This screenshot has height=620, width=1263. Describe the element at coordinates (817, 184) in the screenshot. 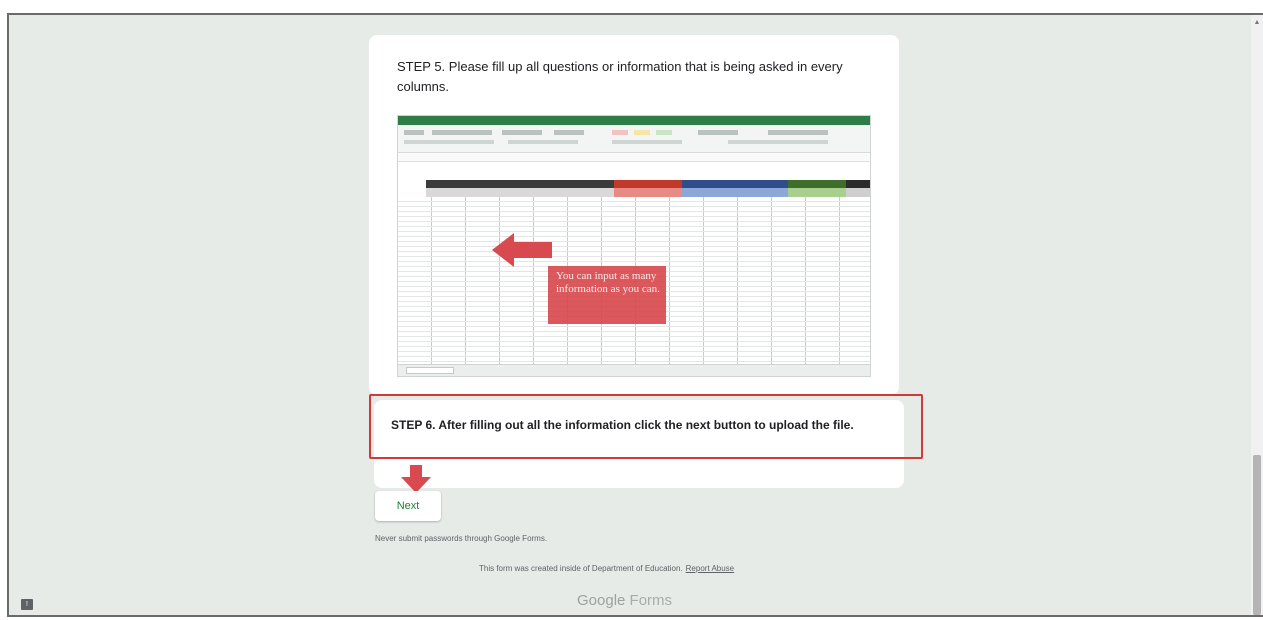

I see `header-section-green` at that location.